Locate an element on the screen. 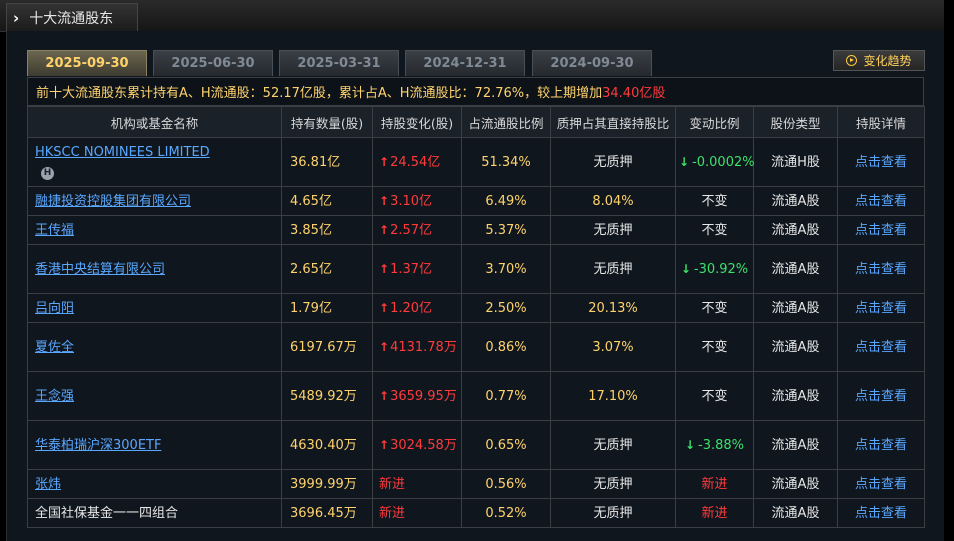 The height and width of the screenshot is (541, 954). variation-cell: ↓ -0.0002% is located at coordinates (715, 162).